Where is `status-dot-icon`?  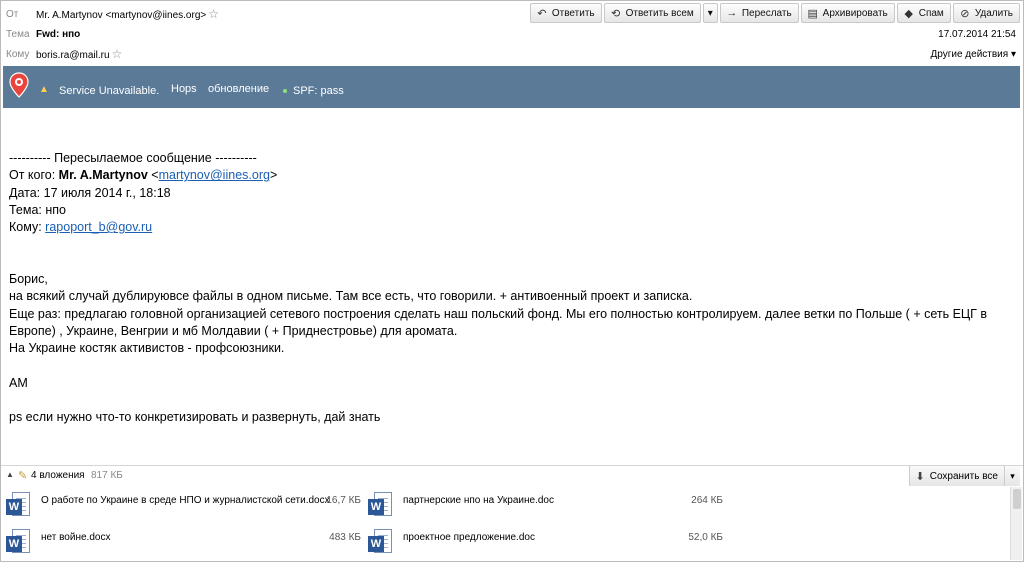 status-dot-icon is located at coordinates (285, 91).